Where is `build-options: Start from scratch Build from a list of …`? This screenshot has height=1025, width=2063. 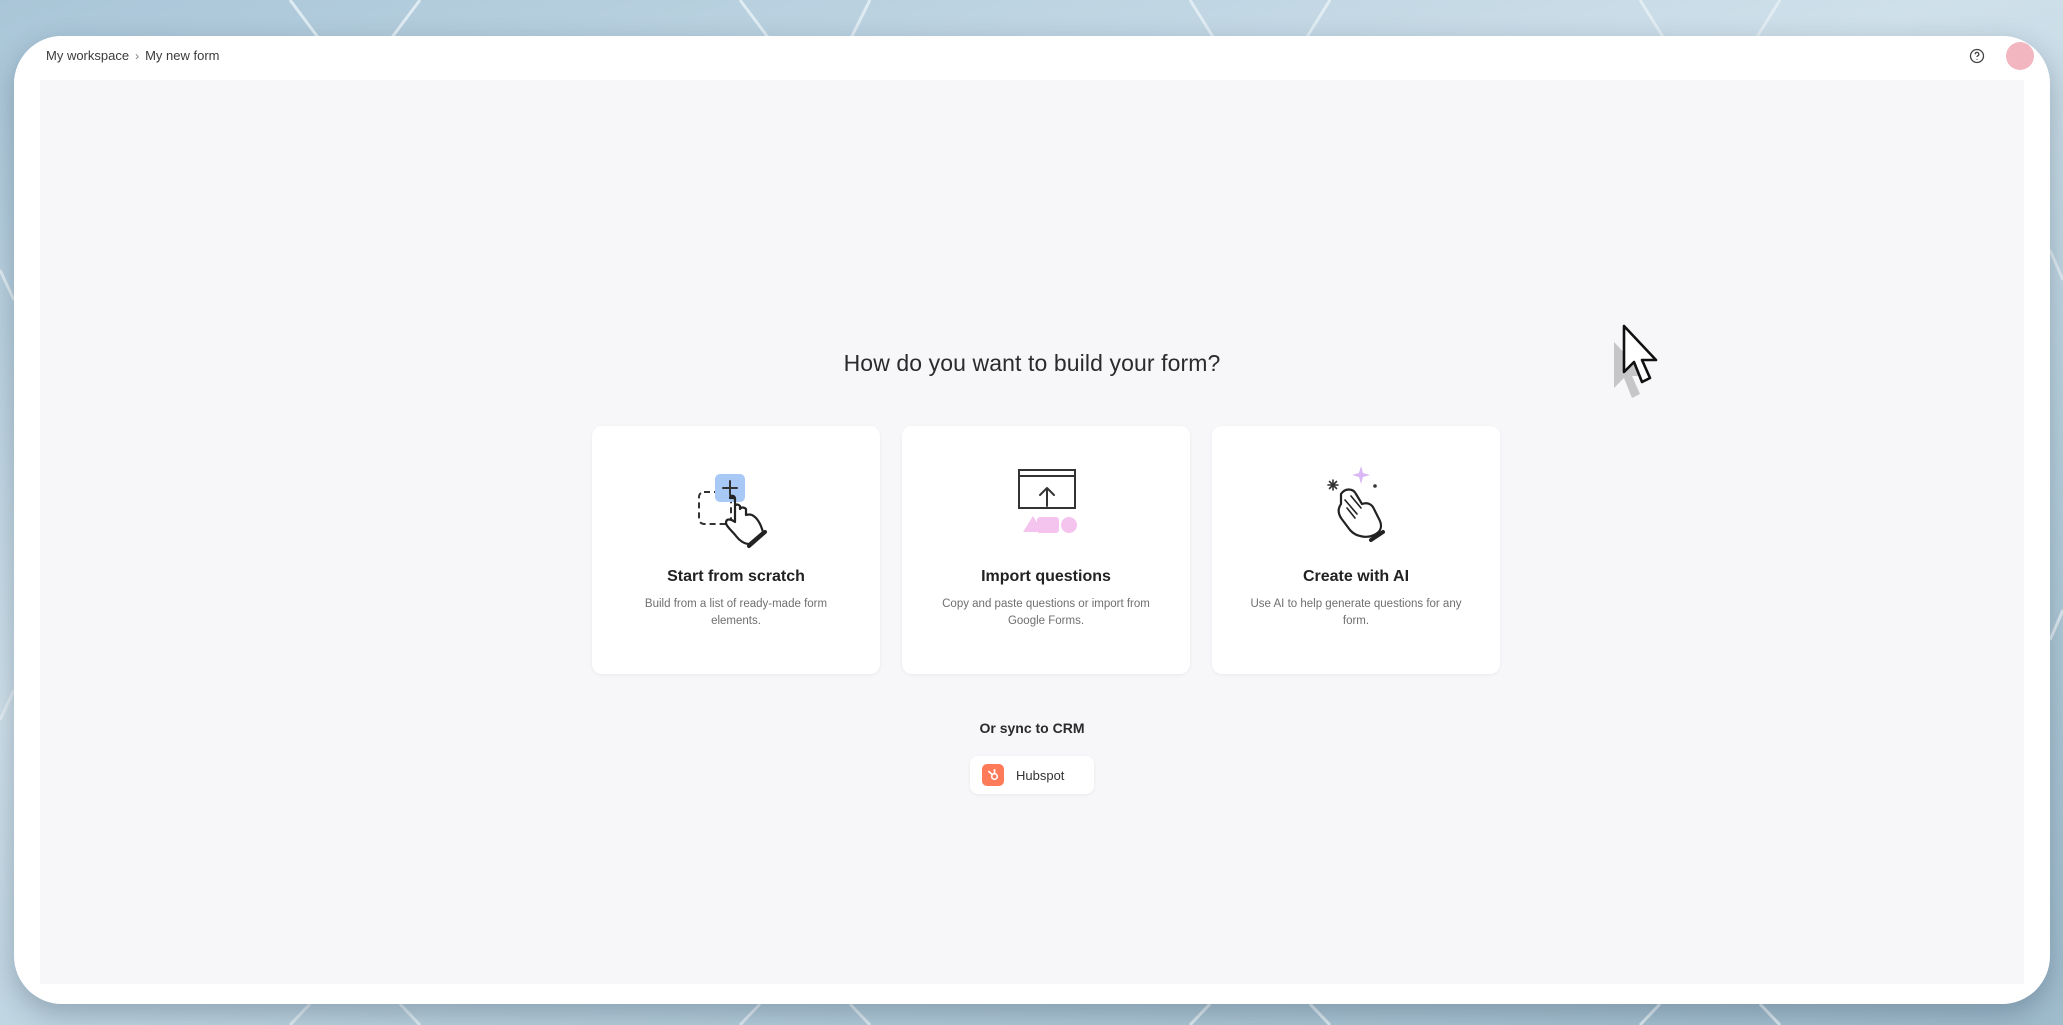
build-options: Start from scratch Build from a list of … is located at coordinates (1046, 550).